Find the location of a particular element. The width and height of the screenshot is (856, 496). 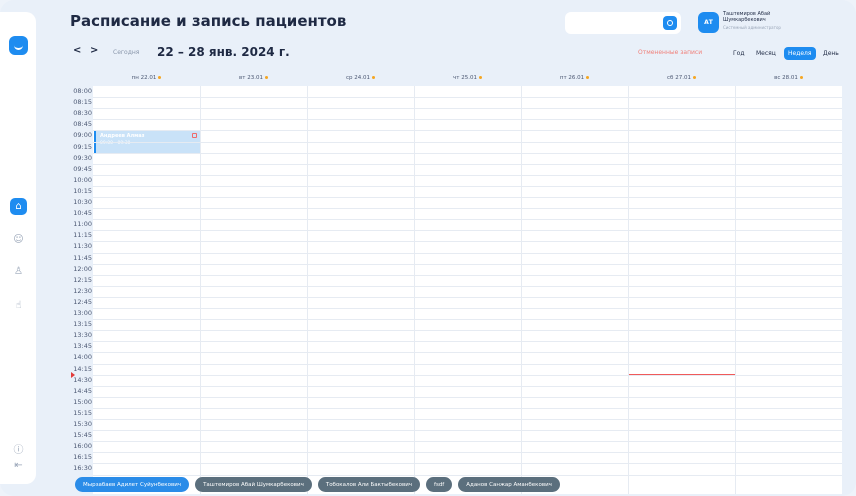

time-slot-label: 10:45 is located at coordinates (82, 213).